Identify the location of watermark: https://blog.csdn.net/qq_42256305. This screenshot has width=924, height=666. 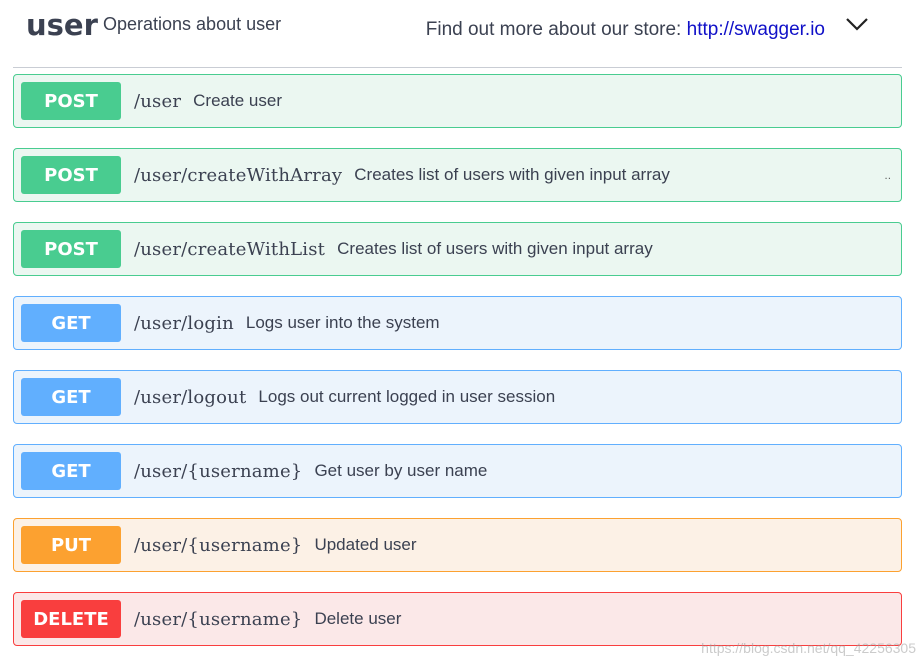
(808, 648).